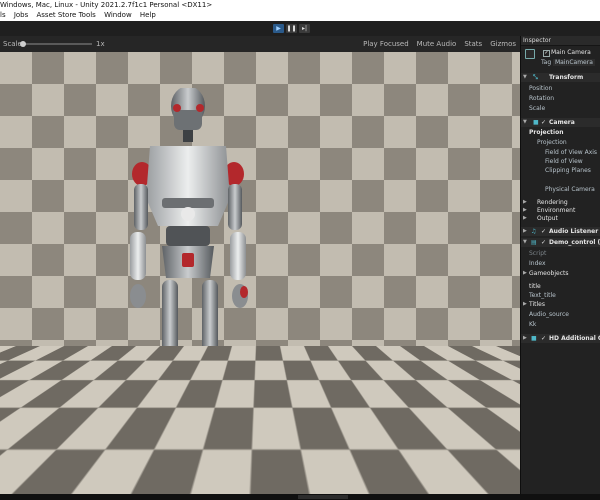 This screenshot has height=500, width=600. Describe the element at coordinates (543, 122) in the screenshot. I see `camera-enabled-checkbox: ✓` at that location.